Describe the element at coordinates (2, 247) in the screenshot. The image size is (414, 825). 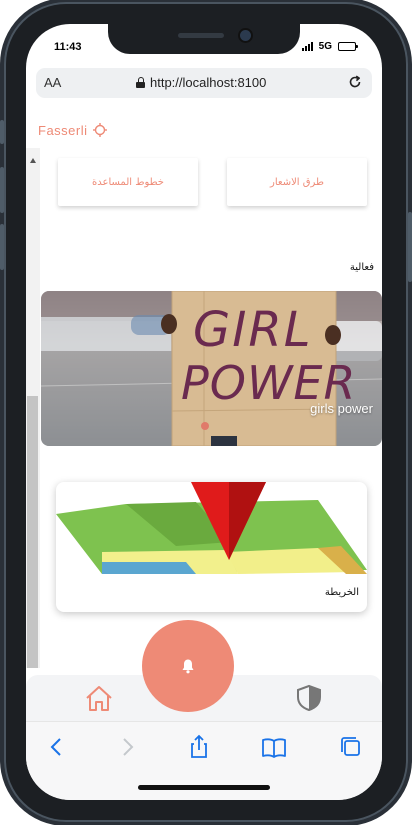
I see `volume-down-button` at that location.